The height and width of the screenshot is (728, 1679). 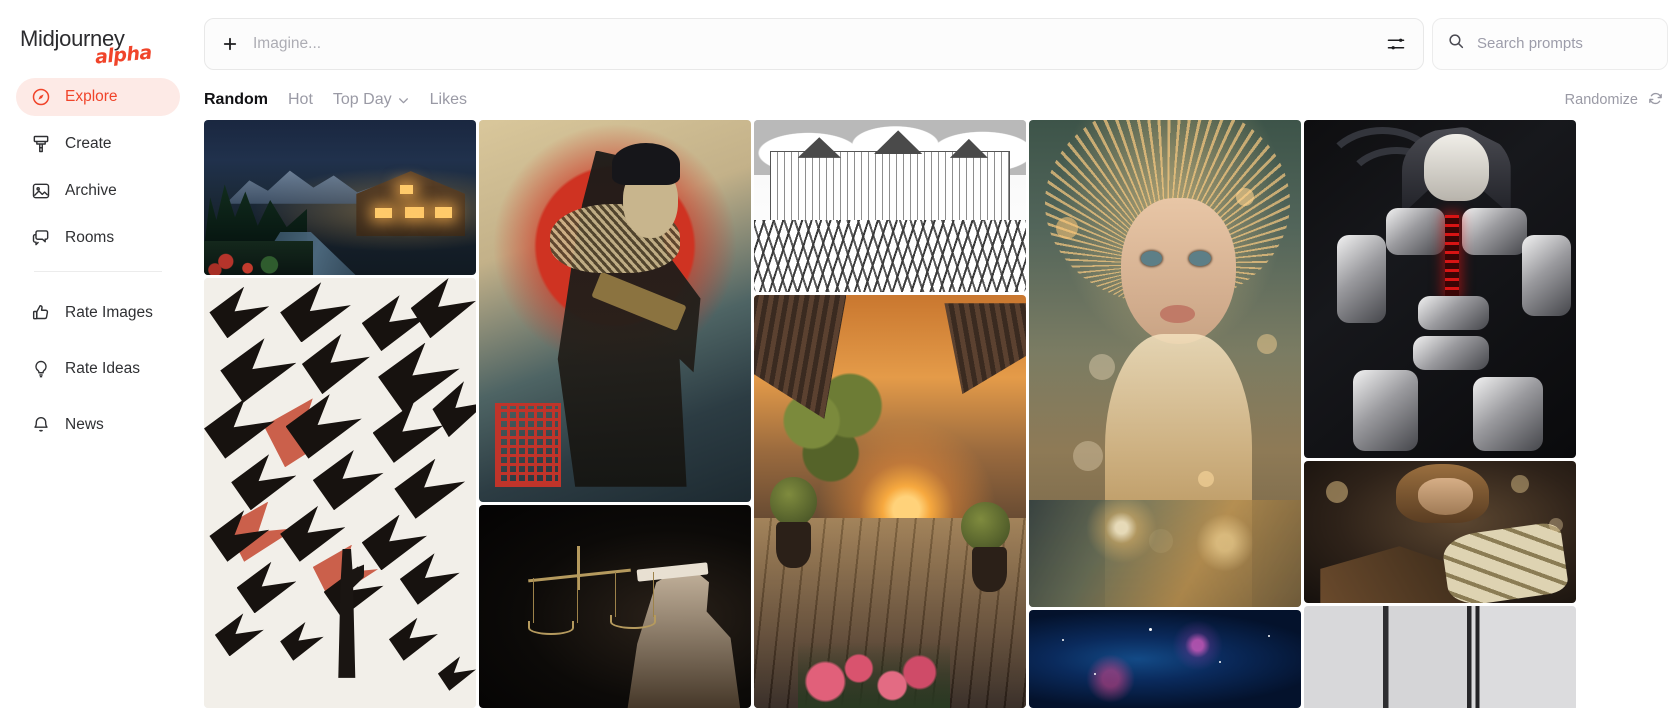 I want to click on sidebar-item-rate-ideas: Rate Ideas, so click(x=98, y=369).